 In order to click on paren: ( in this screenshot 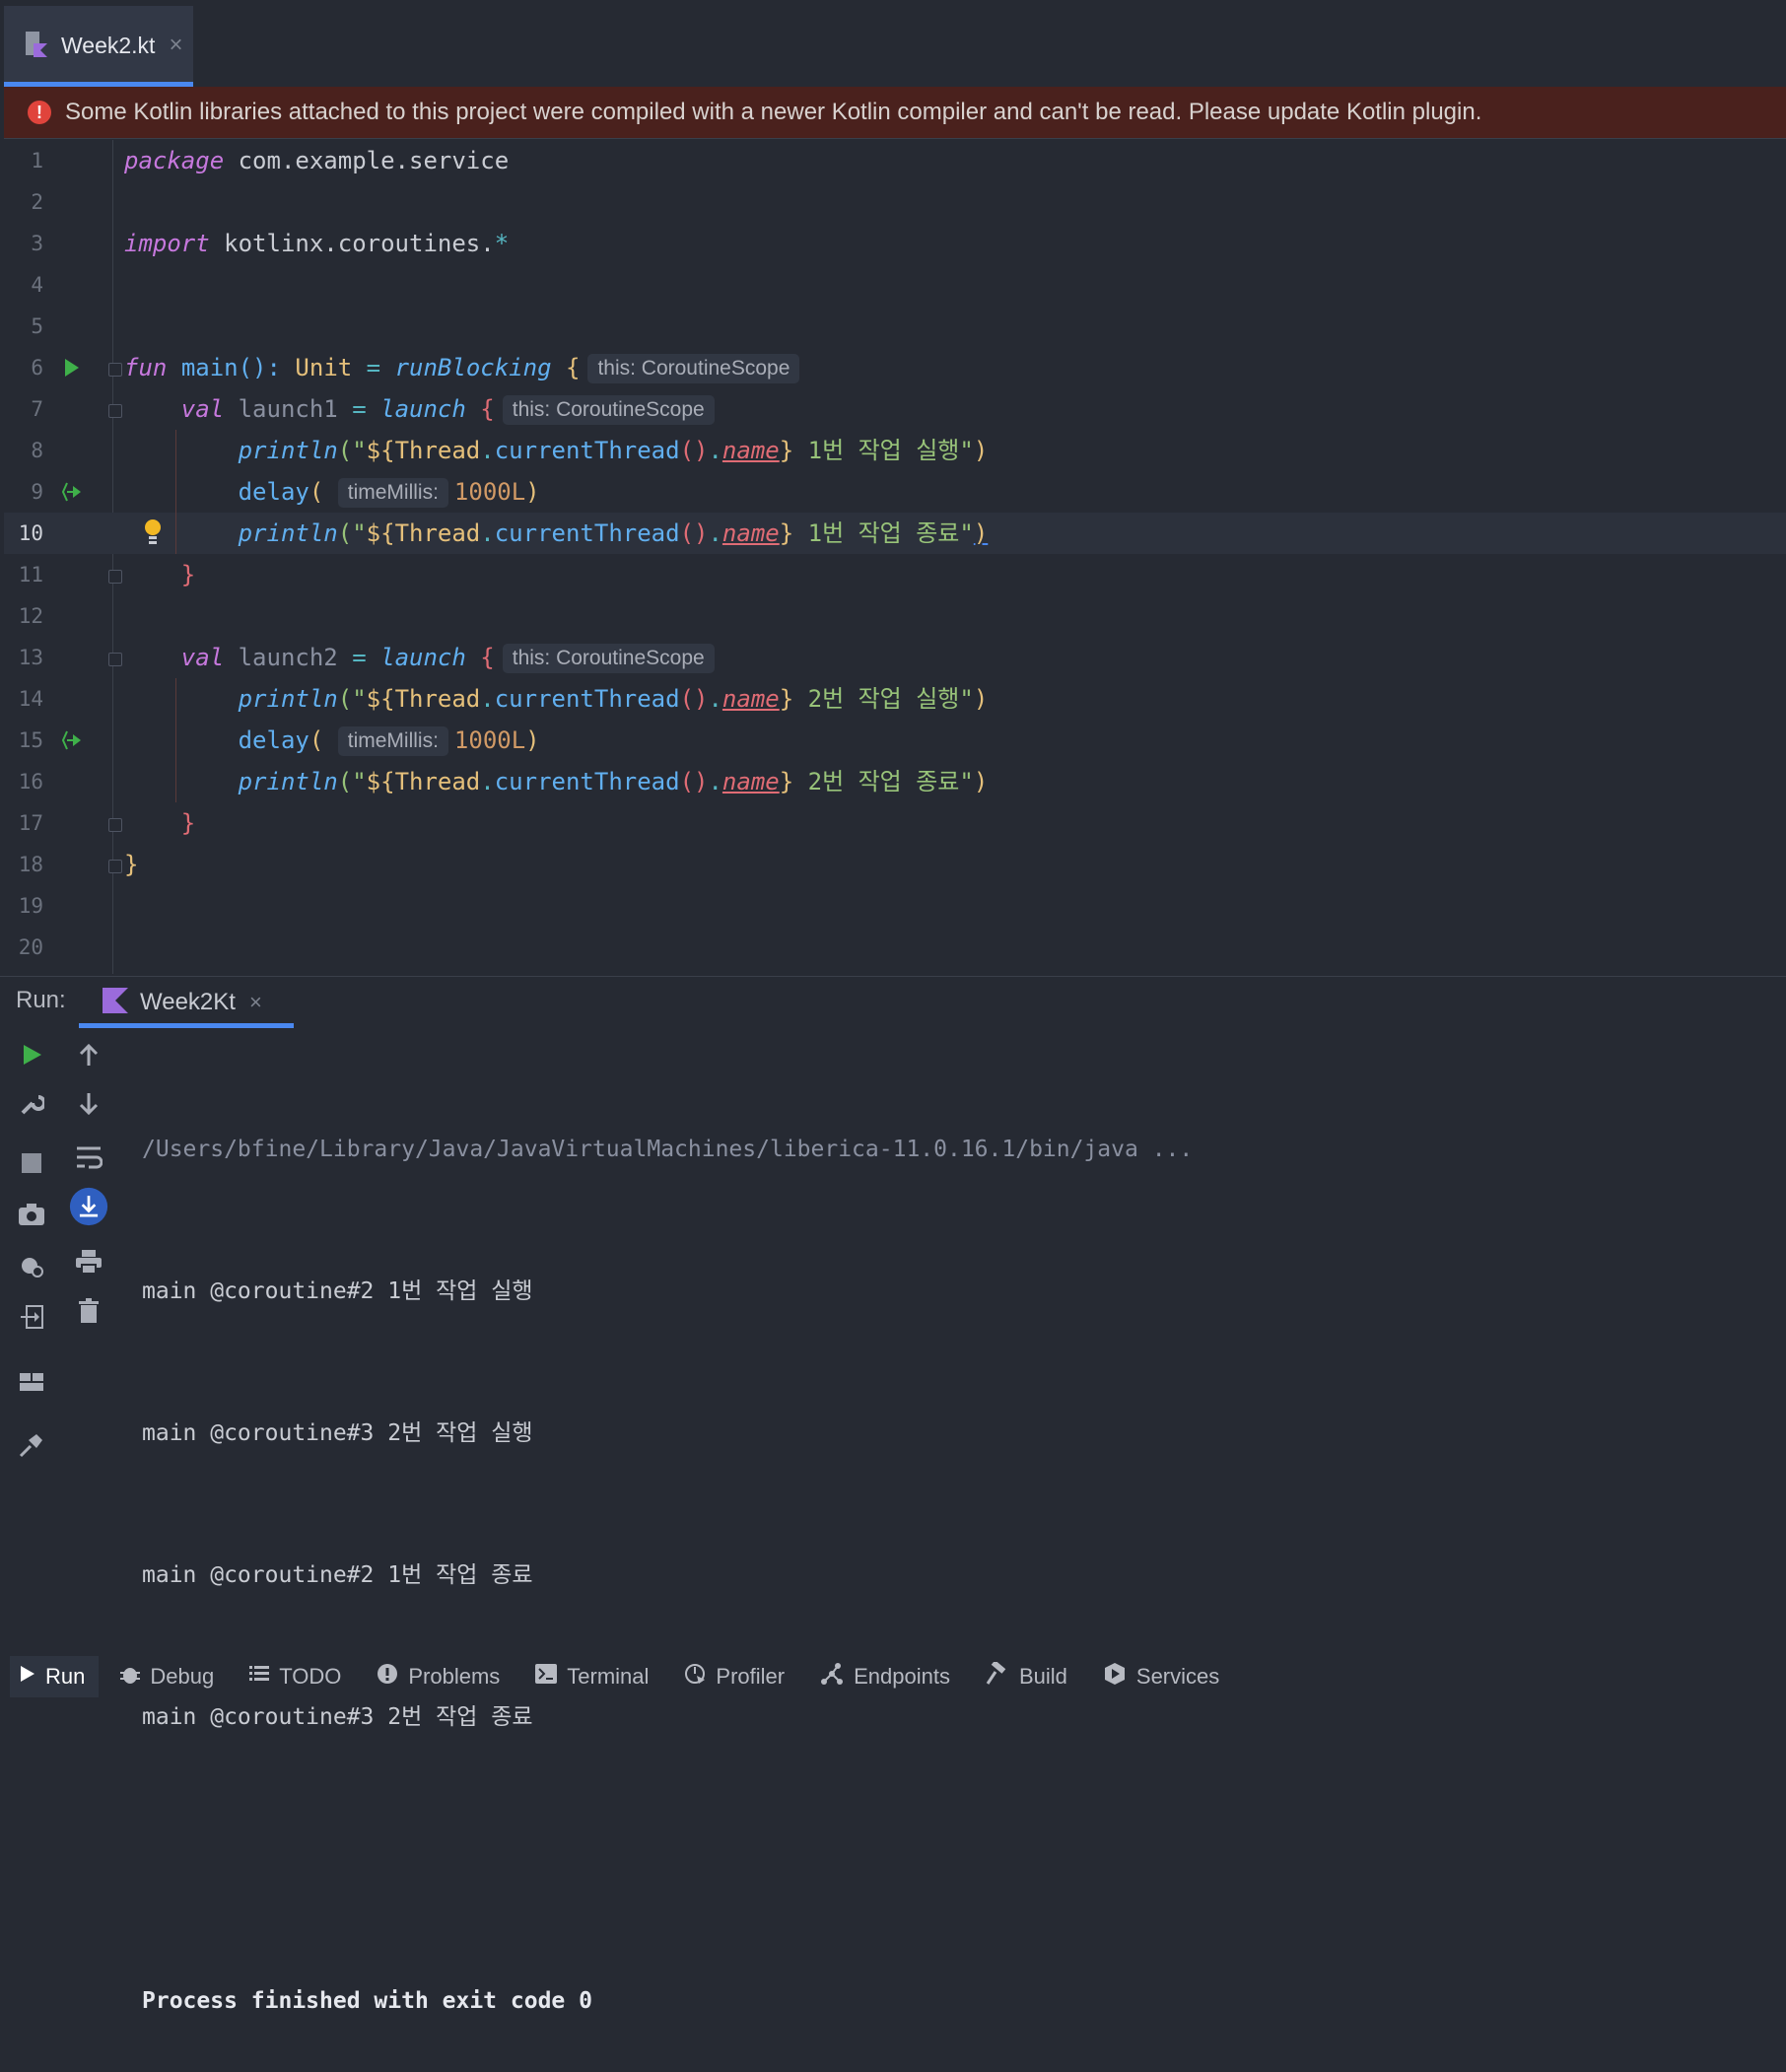, I will do `click(317, 740)`.